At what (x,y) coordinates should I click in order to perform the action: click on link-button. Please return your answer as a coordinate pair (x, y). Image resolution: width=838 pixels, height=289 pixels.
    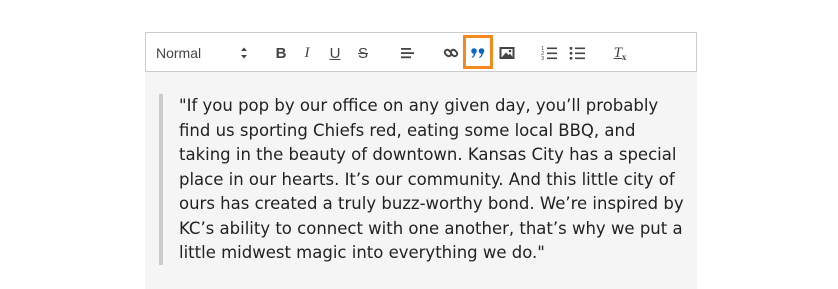
    Looking at the image, I should click on (451, 53).